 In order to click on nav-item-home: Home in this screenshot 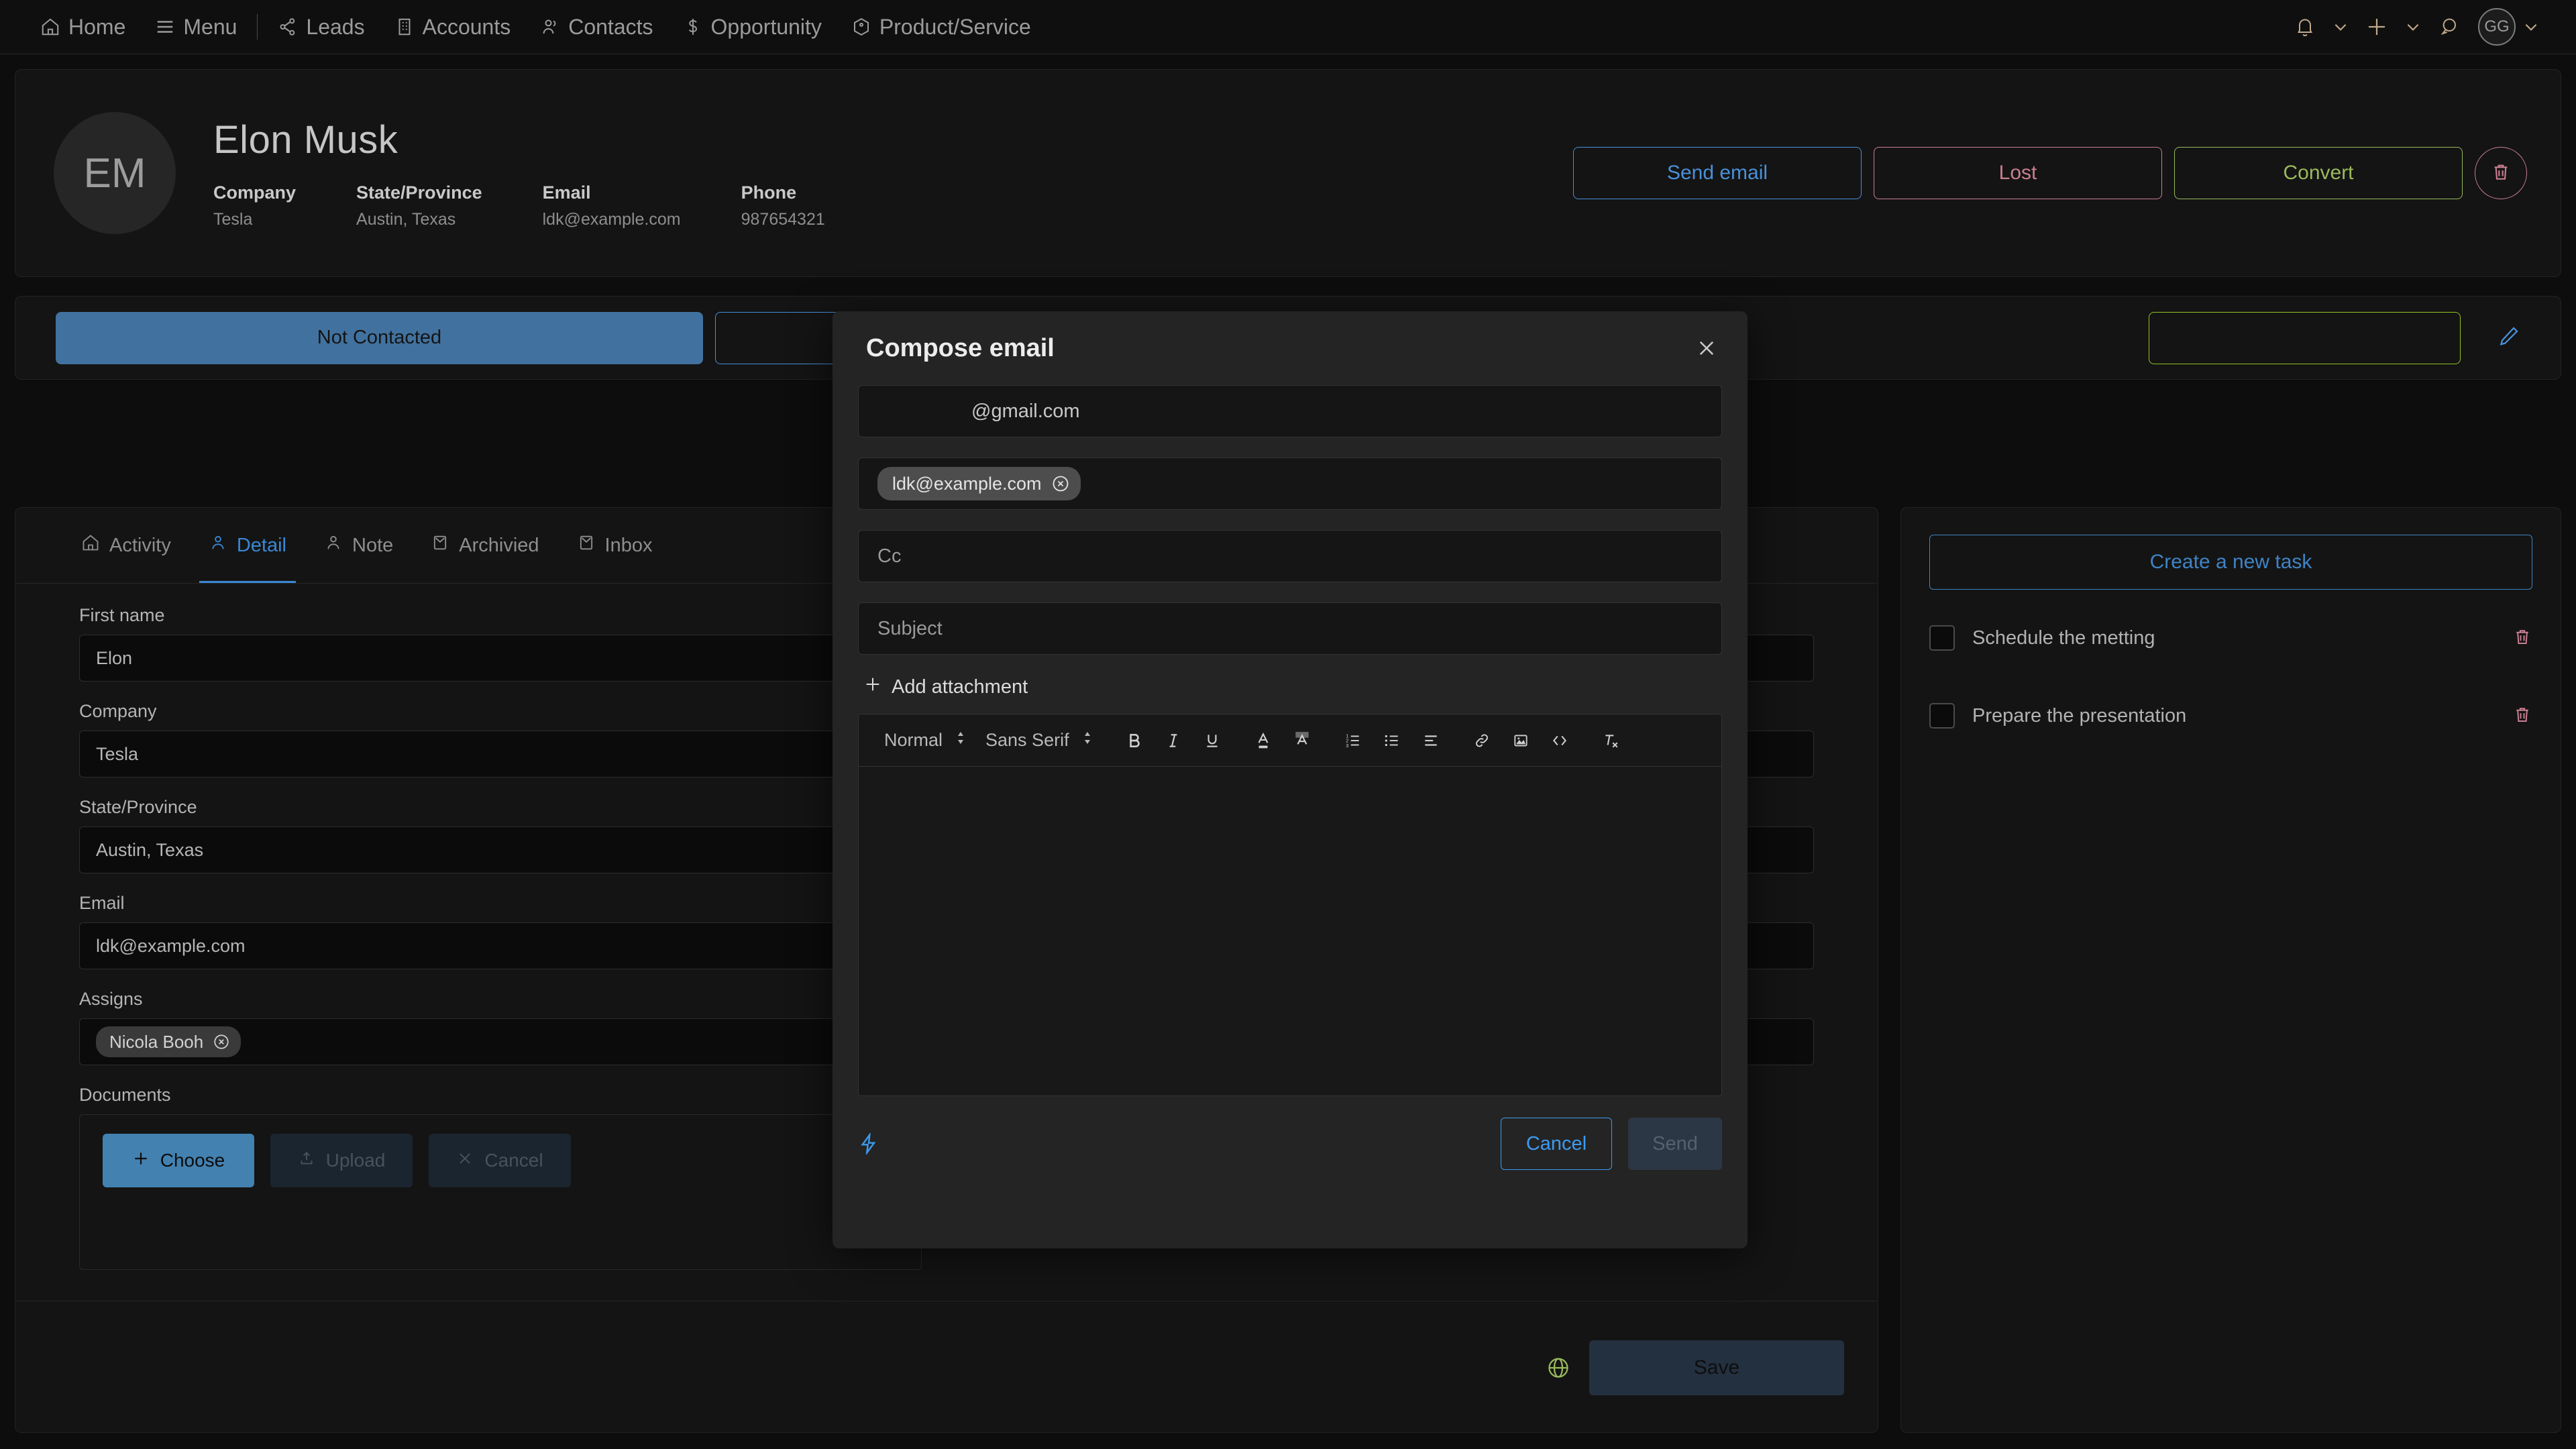, I will do `click(82, 27)`.